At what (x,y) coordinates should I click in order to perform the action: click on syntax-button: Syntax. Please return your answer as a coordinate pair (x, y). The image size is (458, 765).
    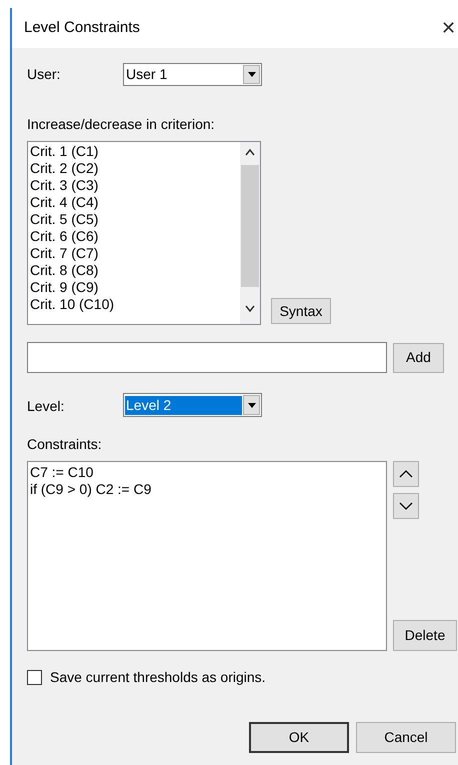
    Looking at the image, I should click on (301, 311).